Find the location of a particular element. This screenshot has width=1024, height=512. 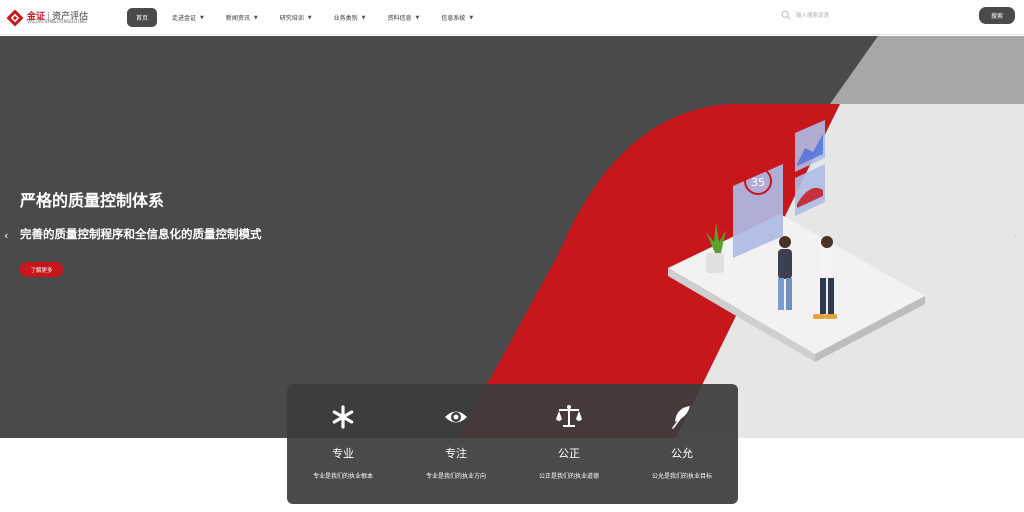

nav-item-resources: 资料信息 ▼ is located at coordinates (403, 18).